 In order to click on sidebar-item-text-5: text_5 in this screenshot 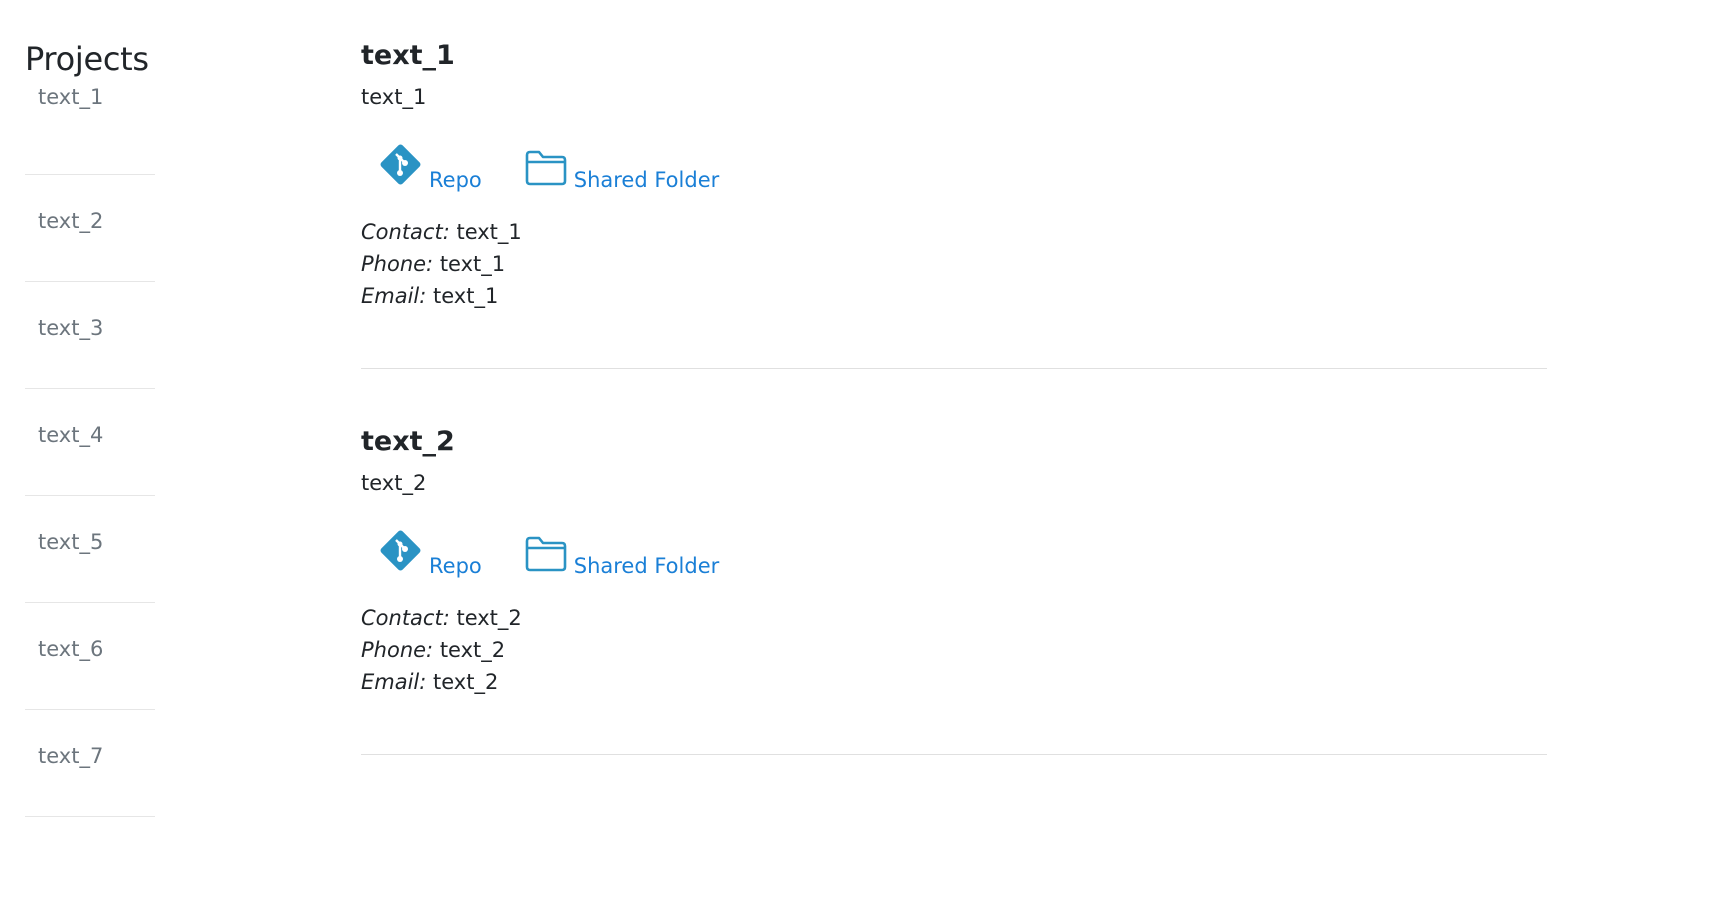, I will do `click(90, 549)`.